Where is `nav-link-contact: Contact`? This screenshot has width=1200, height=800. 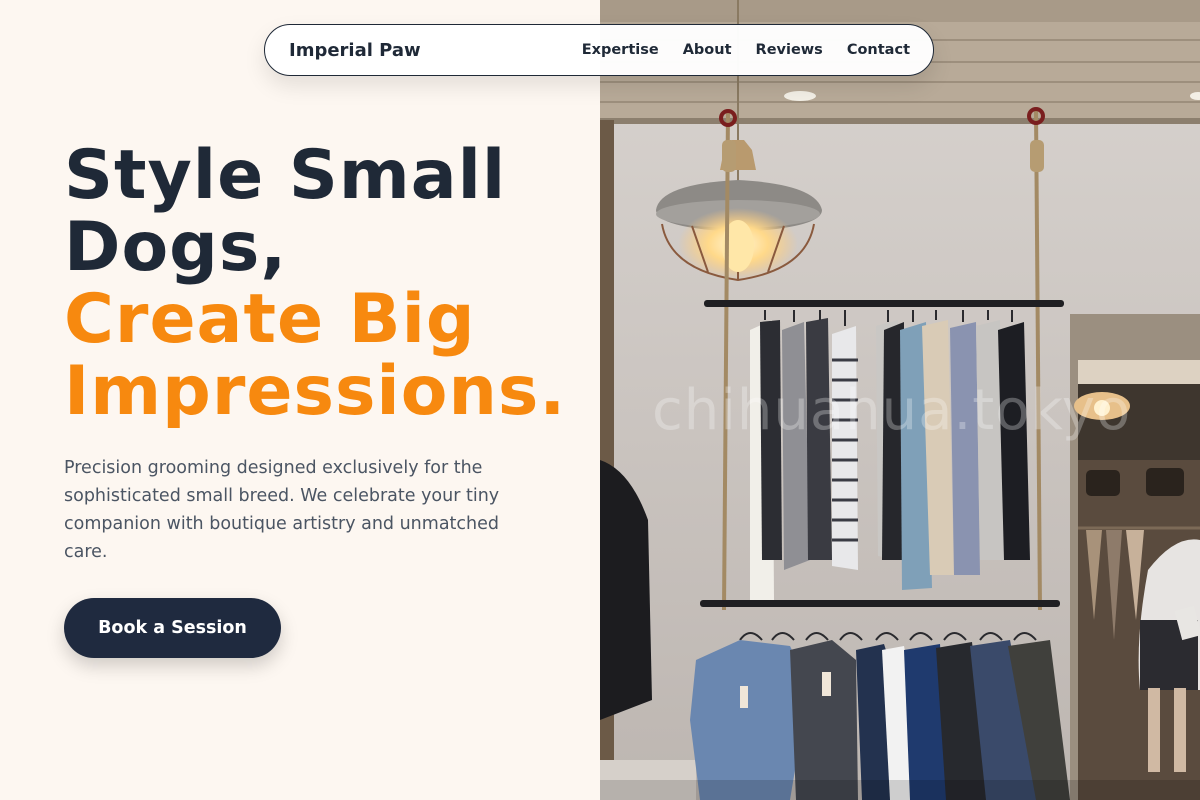 nav-link-contact: Contact is located at coordinates (878, 50).